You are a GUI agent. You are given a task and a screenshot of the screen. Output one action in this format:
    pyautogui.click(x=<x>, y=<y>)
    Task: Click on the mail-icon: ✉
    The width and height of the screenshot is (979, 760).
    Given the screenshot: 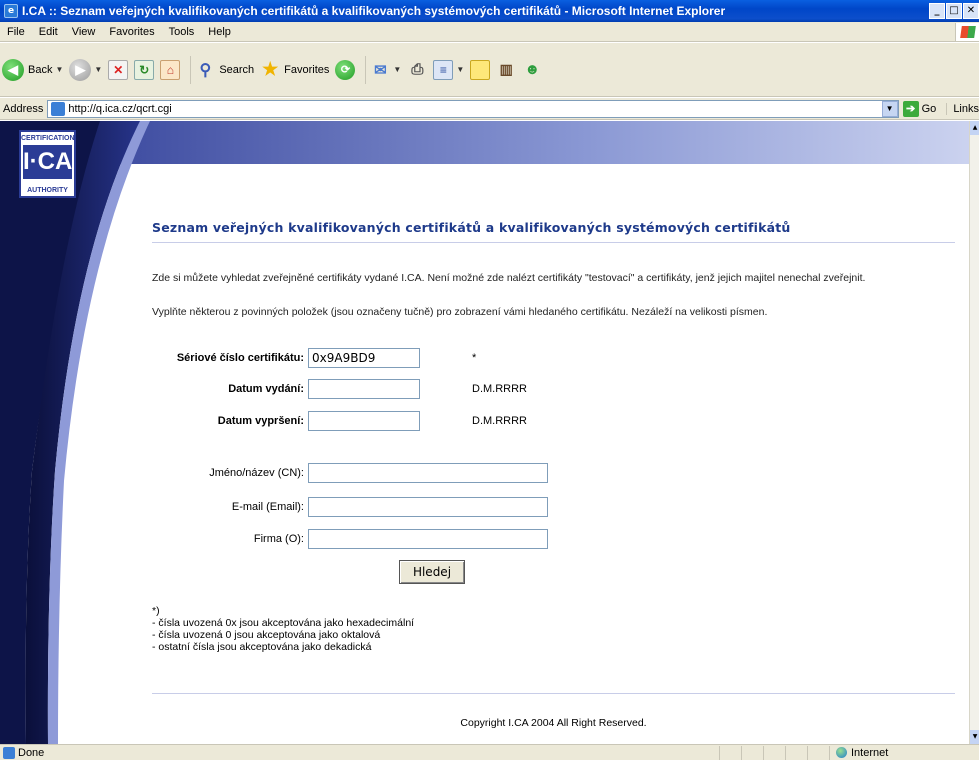 What is the action you would take?
    pyautogui.click(x=380, y=70)
    